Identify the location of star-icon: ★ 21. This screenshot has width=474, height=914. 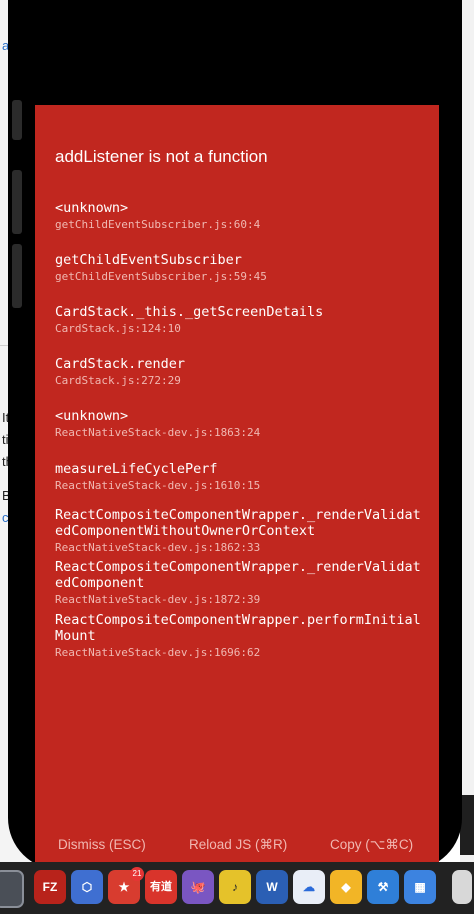
(126, 885).